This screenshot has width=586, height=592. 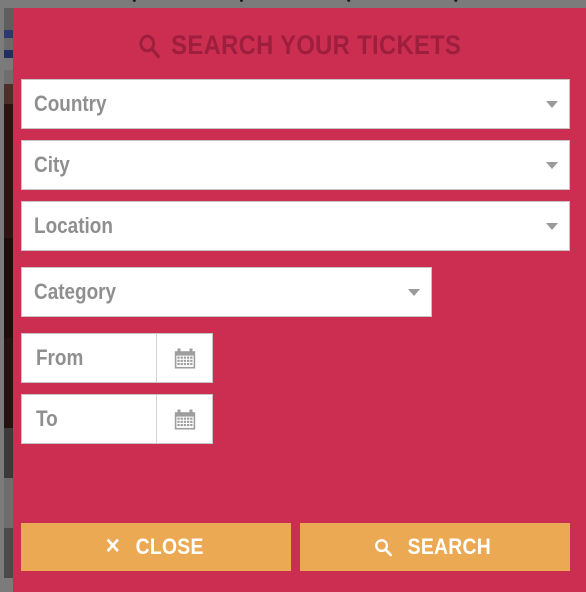 What do you see at coordinates (449, 546) in the screenshot?
I see `search-button-label: SEARCH` at bounding box center [449, 546].